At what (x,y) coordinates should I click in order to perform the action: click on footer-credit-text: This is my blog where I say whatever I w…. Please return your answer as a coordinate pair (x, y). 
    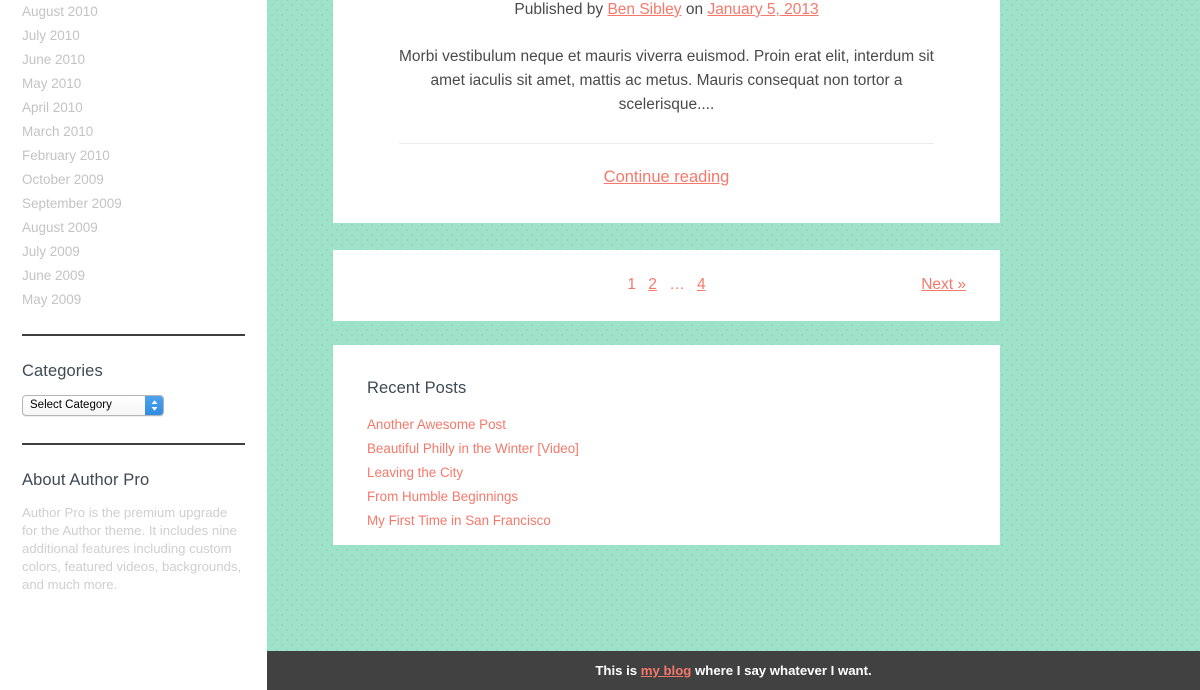
    Looking at the image, I should click on (733, 670).